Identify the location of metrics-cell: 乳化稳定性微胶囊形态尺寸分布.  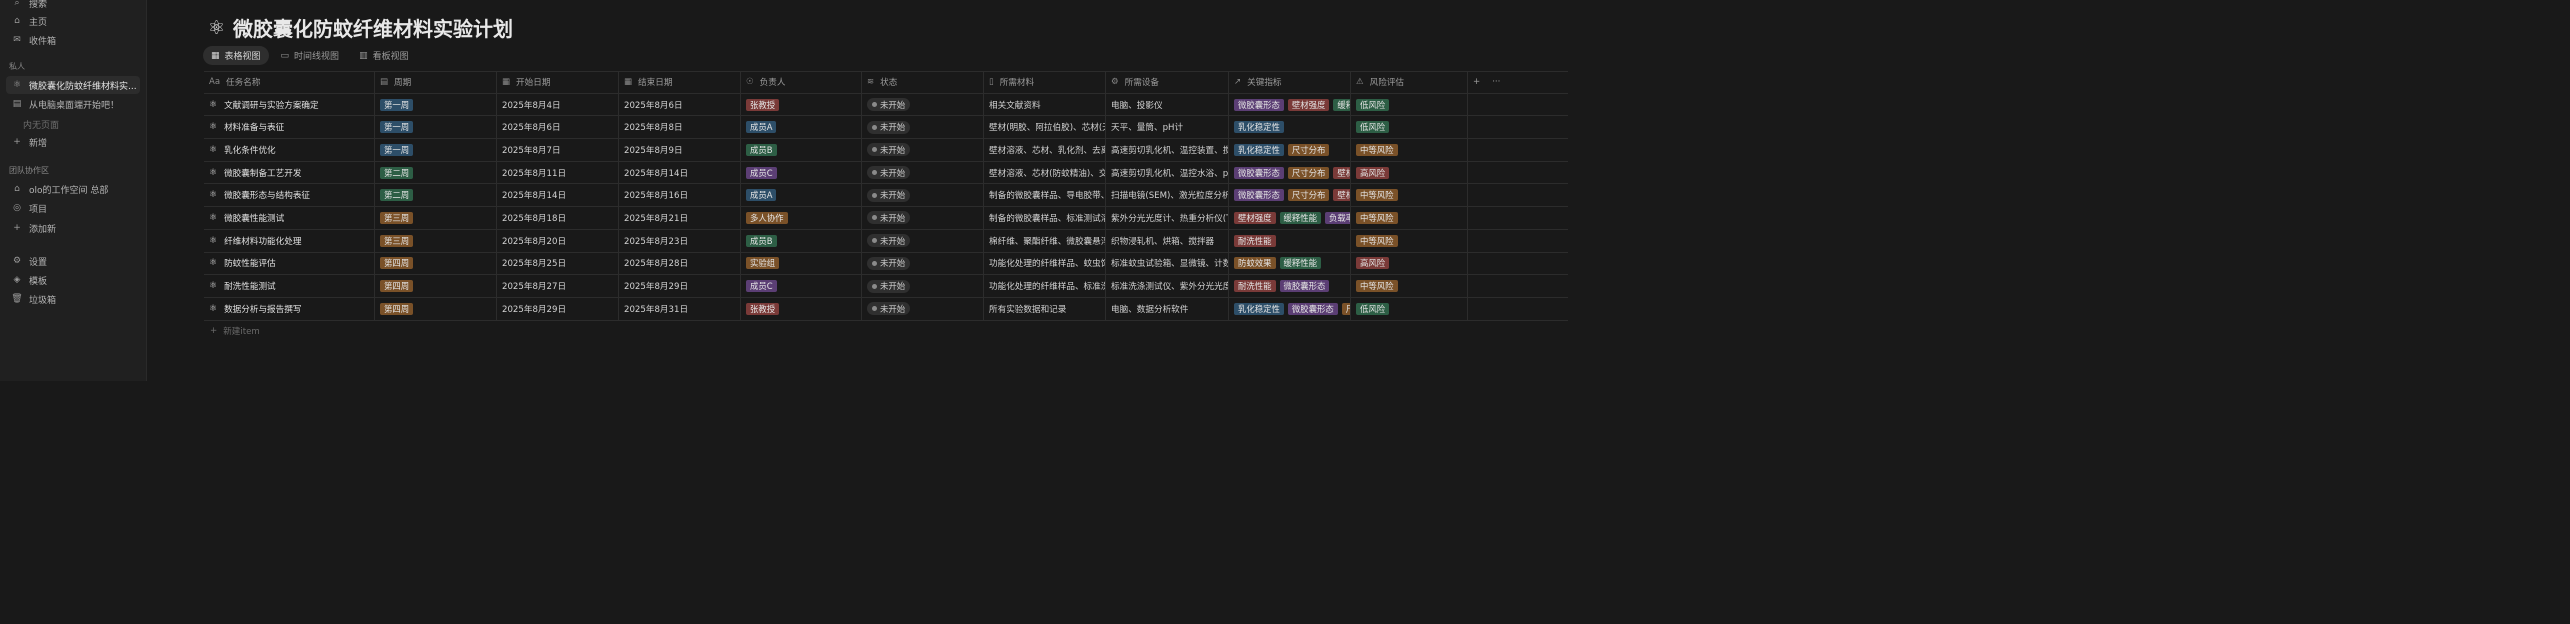
(1290, 308).